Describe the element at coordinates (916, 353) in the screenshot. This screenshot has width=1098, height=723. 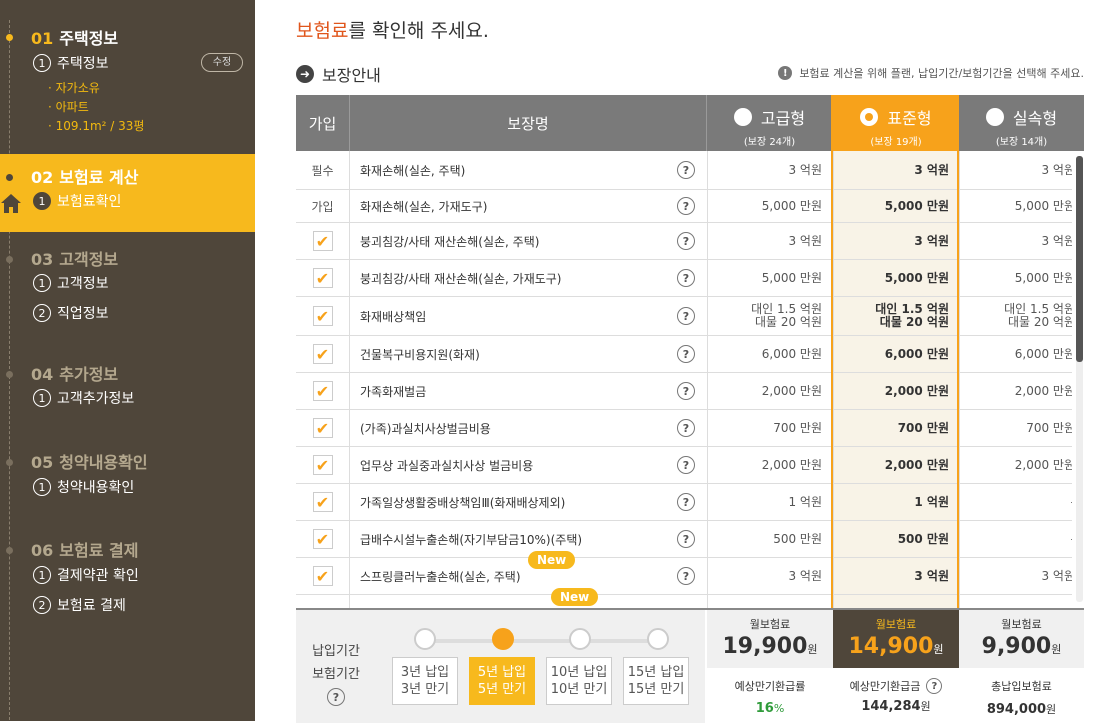
I see `standard-plan-value: 6,000 만원` at that location.